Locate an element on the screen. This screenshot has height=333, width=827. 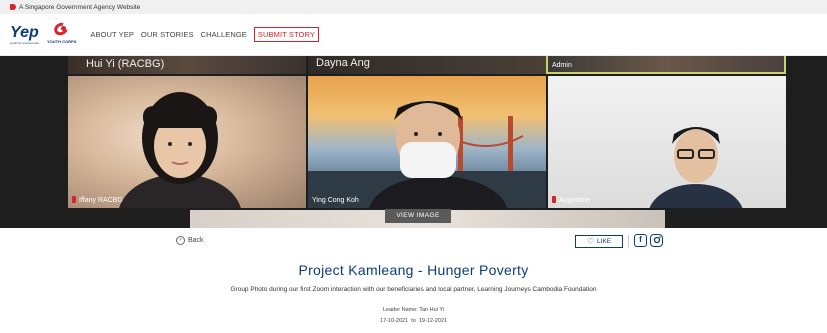
youth-corps-mark-icon is located at coordinates (61, 29).